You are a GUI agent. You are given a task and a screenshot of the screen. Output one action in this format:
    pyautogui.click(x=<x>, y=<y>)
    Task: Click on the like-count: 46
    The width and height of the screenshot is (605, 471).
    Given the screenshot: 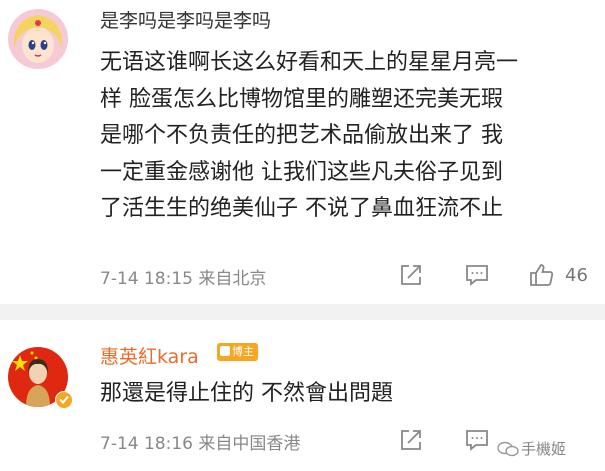 What is the action you would take?
    pyautogui.click(x=576, y=275)
    